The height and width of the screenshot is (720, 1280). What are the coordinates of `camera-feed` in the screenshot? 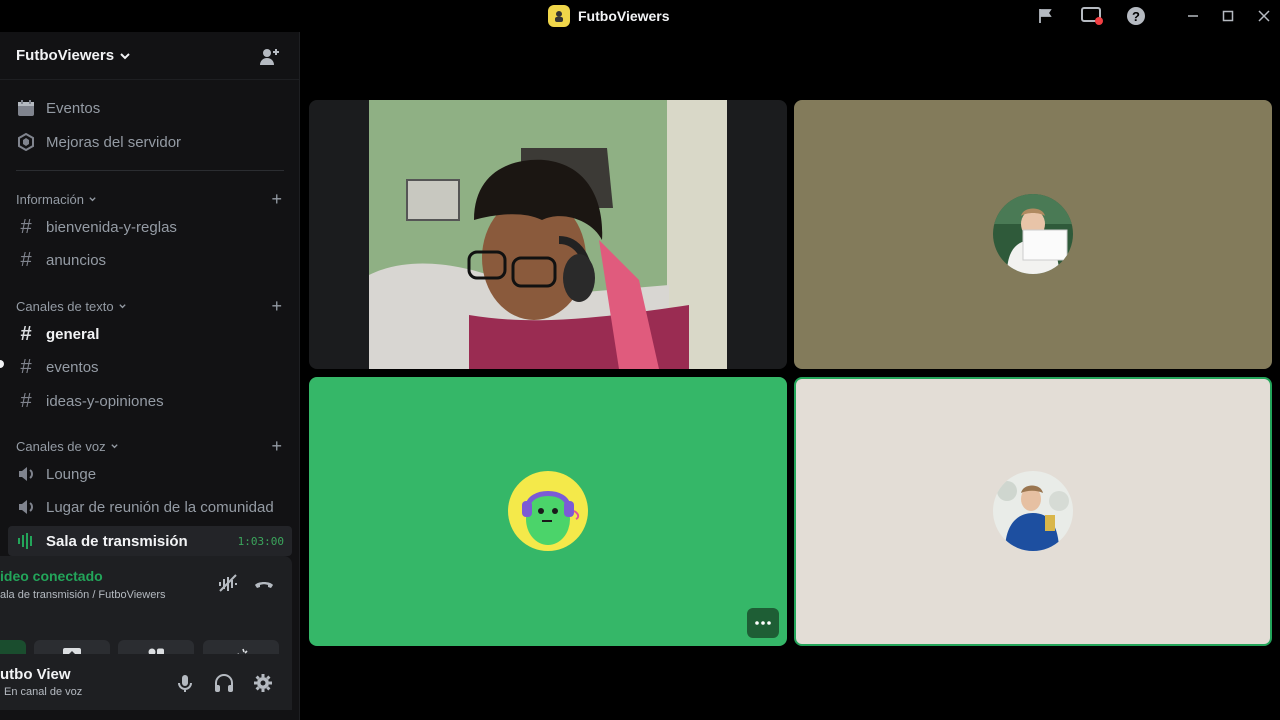 It's located at (548, 234).